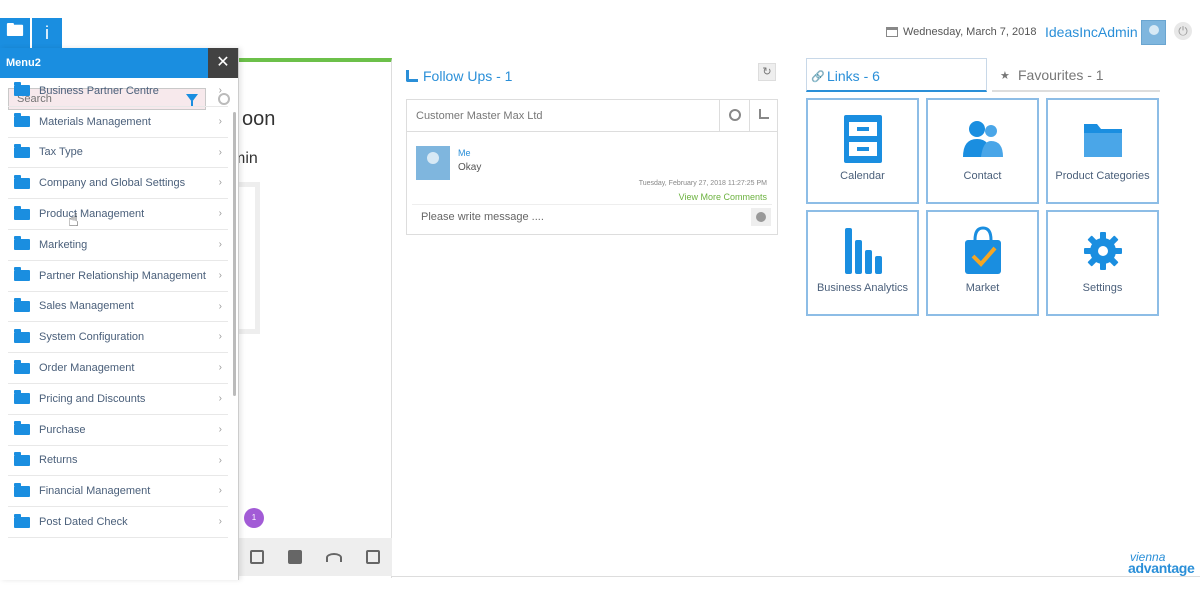 This screenshot has height=600, width=1200. I want to click on header-date: Wednesday, March 7, 2018, so click(961, 32).